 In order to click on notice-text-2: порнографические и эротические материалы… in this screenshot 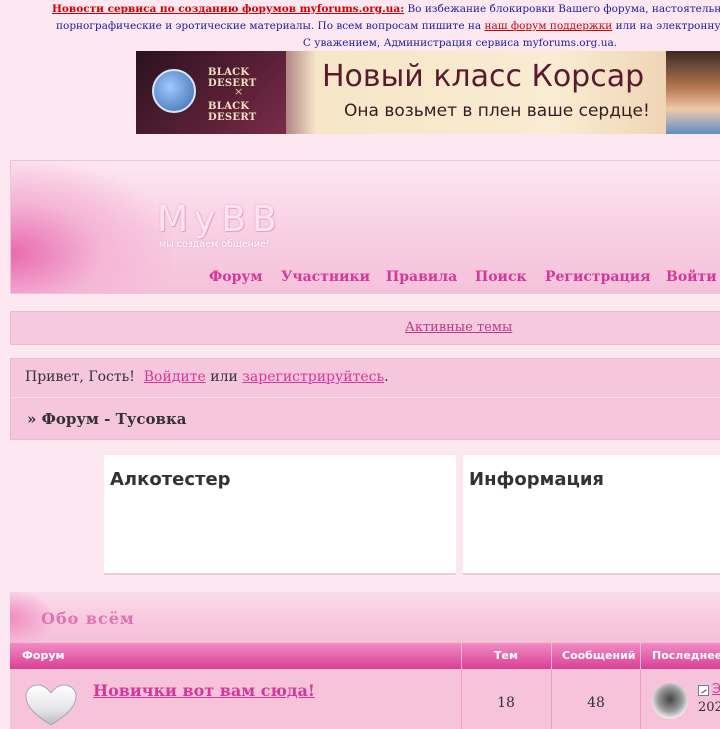, I will do `click(269, 26)`.